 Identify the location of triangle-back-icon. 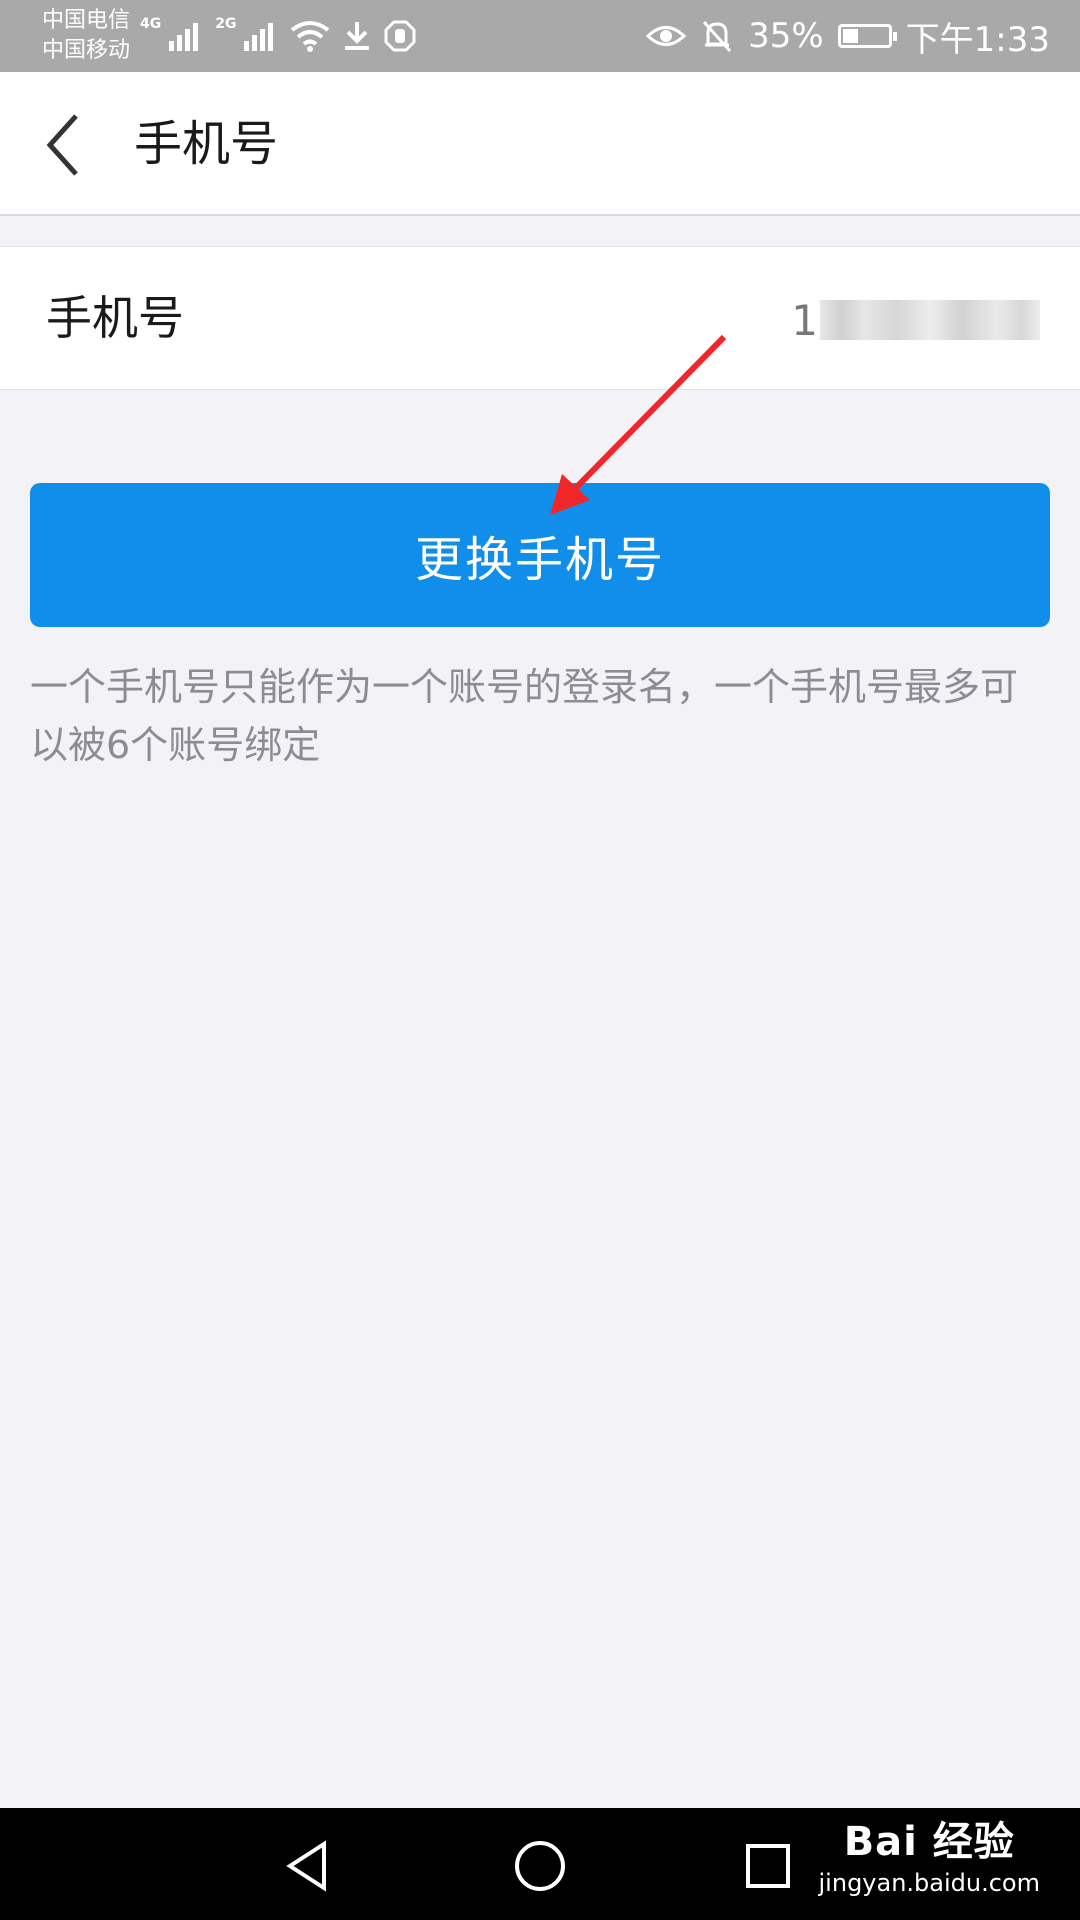
(306, 1866).